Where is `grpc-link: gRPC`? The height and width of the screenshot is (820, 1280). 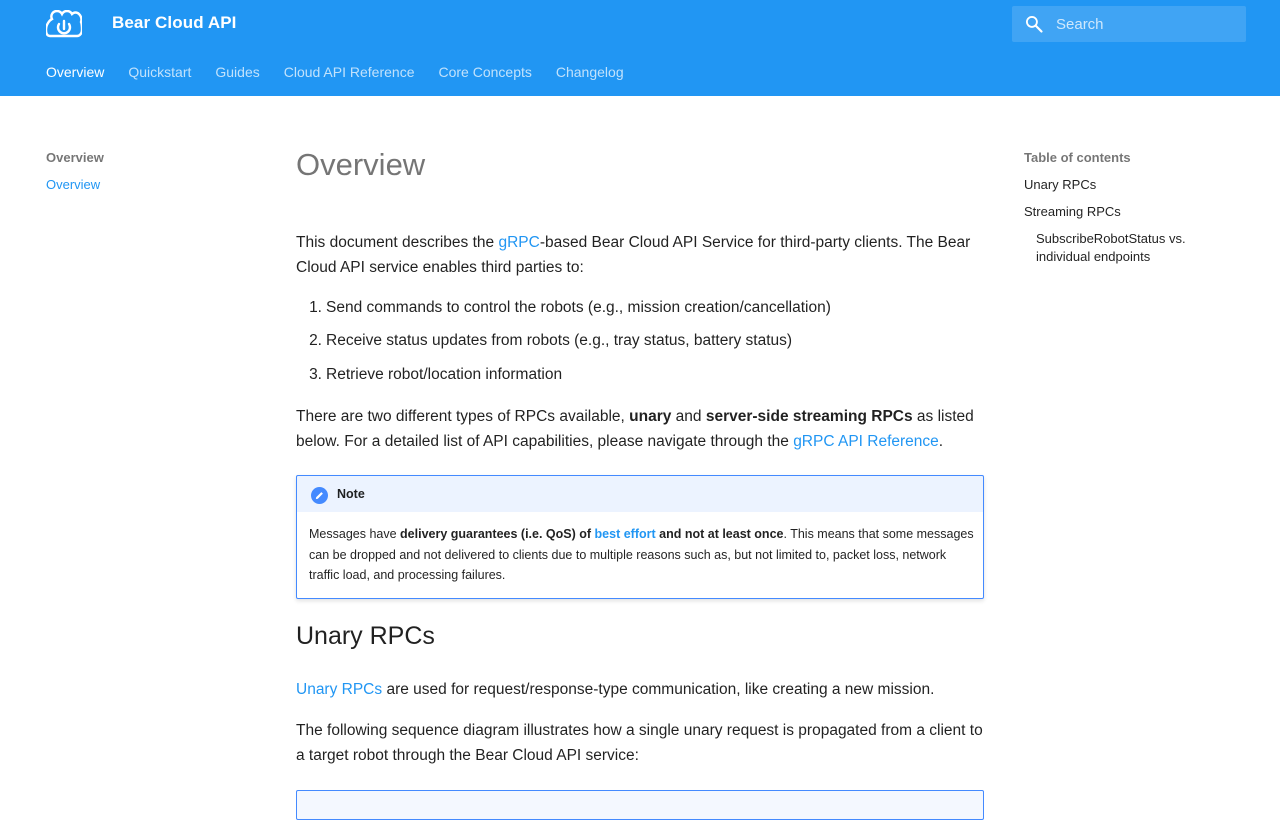
grpc-link: gRPC is located at coordinates (518, 242).